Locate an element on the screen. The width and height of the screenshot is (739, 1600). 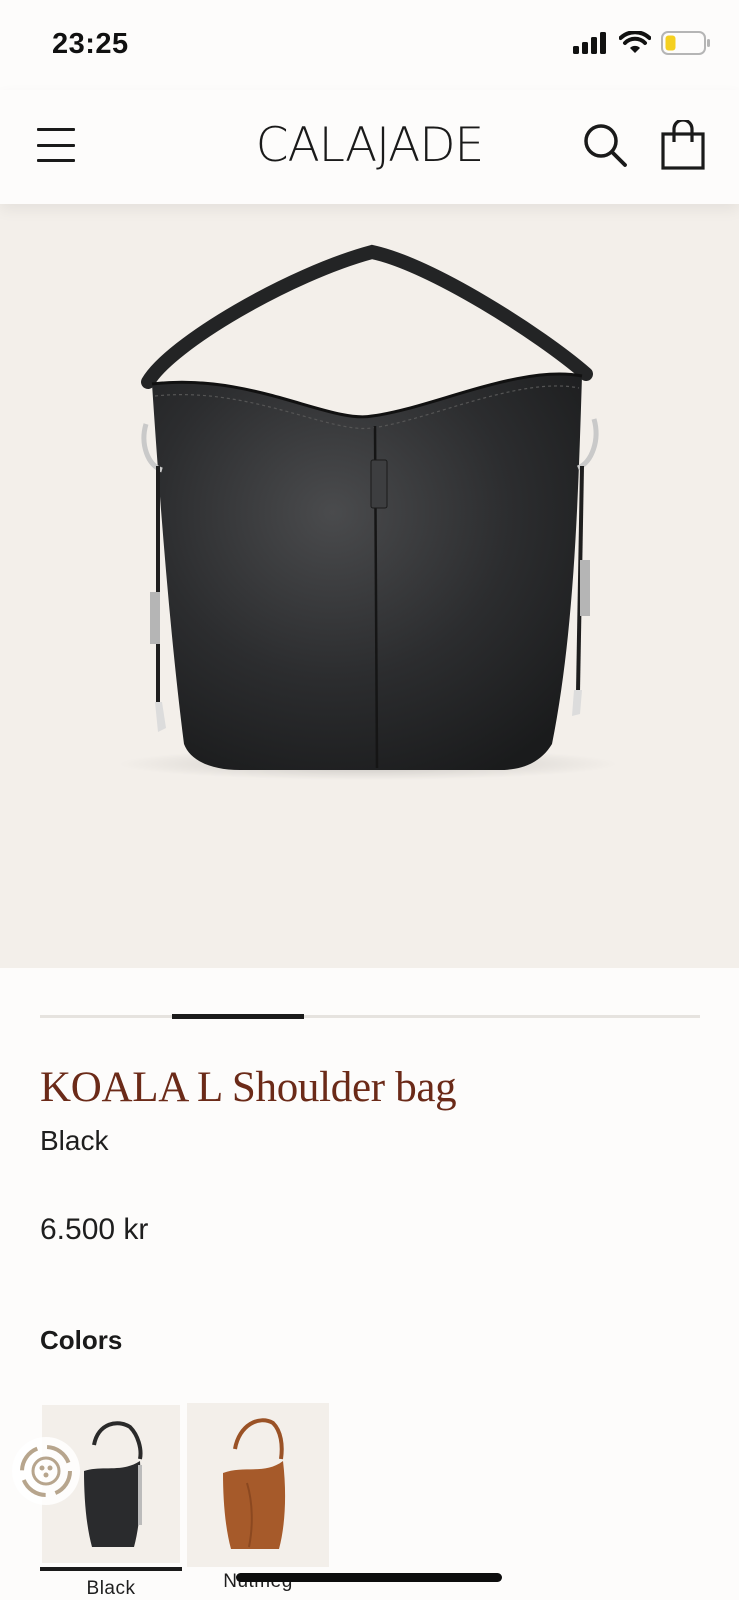
selected-indicator is located at coordinates (111, 1569).